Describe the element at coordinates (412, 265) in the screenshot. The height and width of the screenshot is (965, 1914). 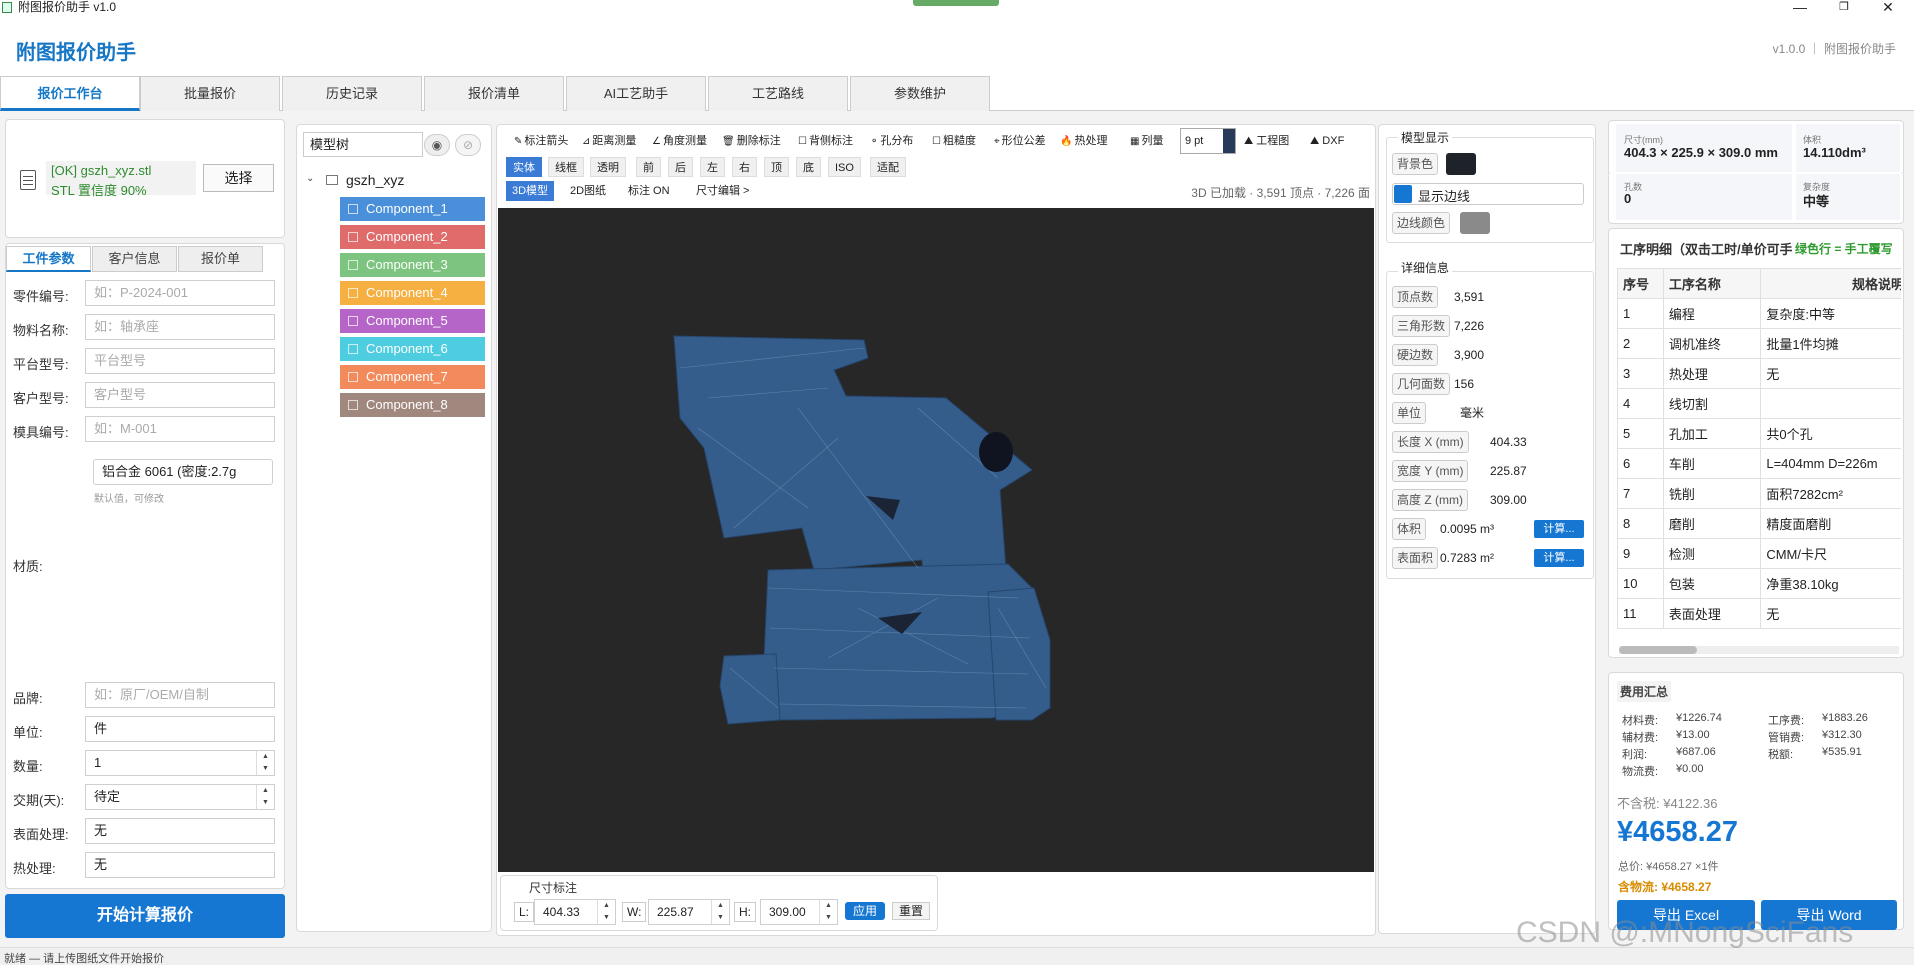
I see `component-item: Component_3` at that location.